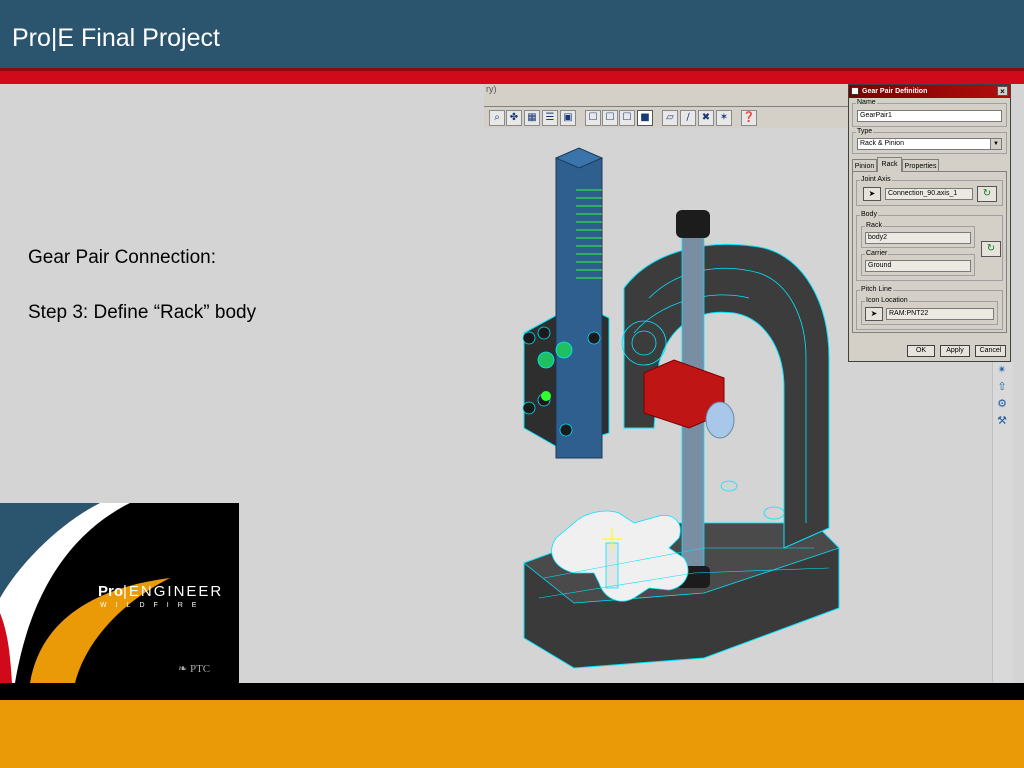 The image size is (1024, 768). Describe the element at coordinates (1002, 387) in the screenshot. I see `mechanism-motor-icon: ⇧` at that location.